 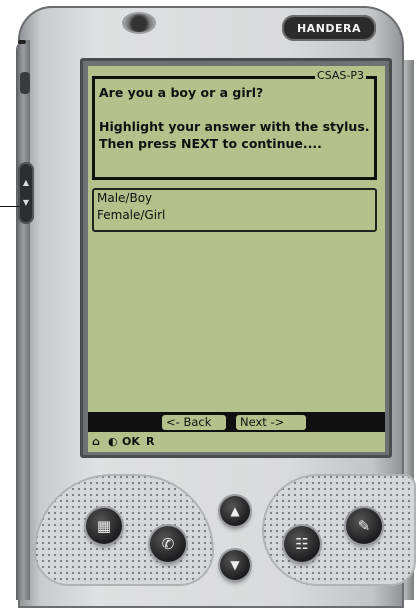 I want to click on brand-logo: HANDERA, so click(x=329, y=28).